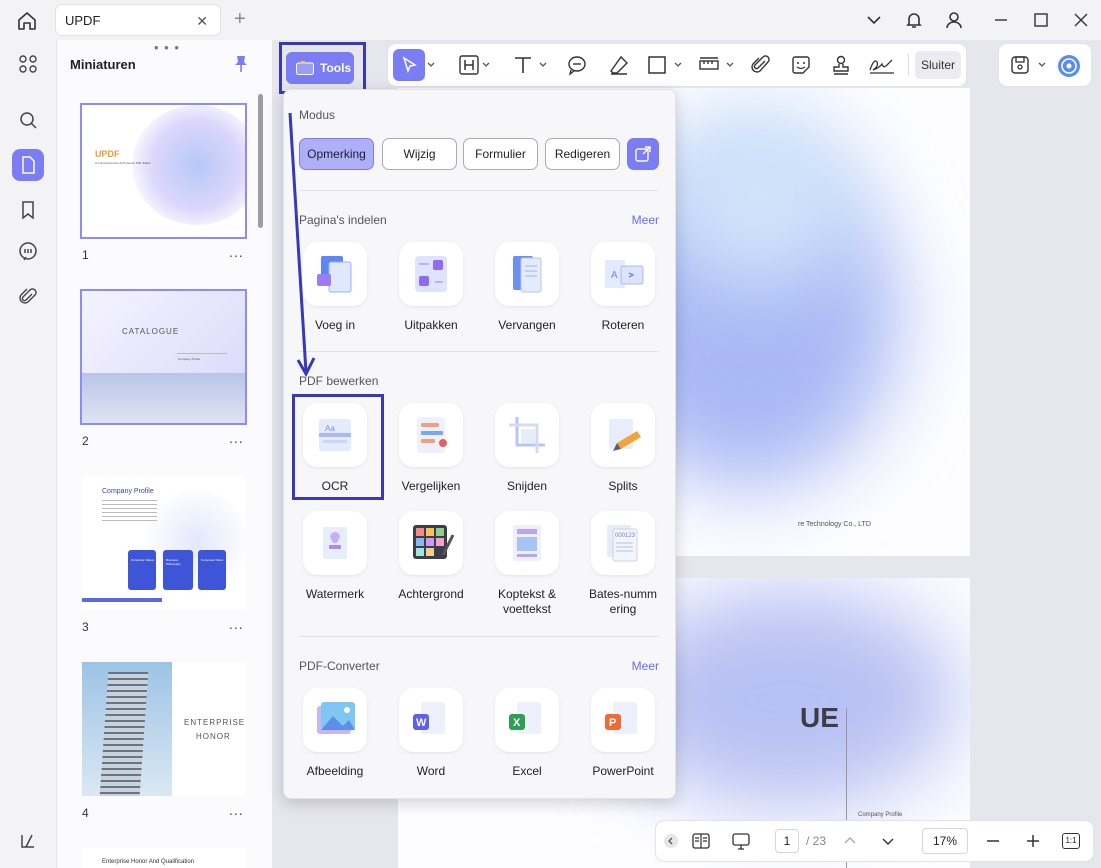  I want to click on replace-tool: Vervangen, so click(527, 287).